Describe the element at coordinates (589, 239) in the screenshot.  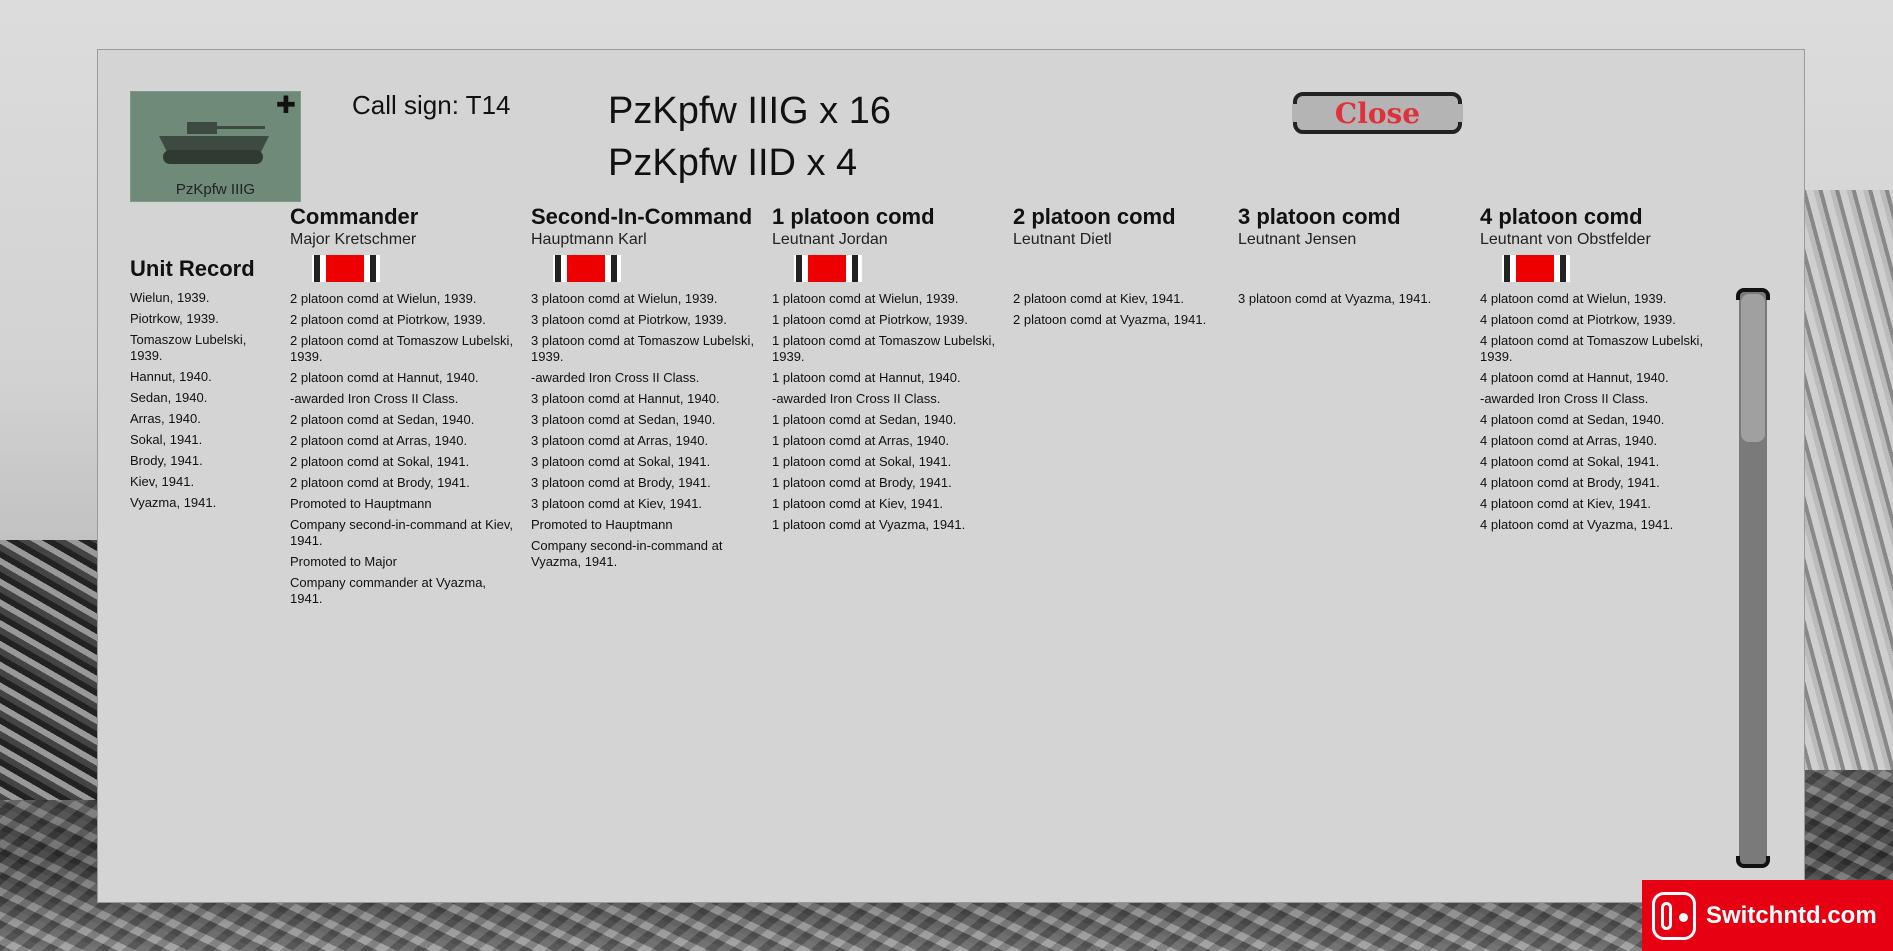
I see `officer-name: Hauptmann Karl` at that location.